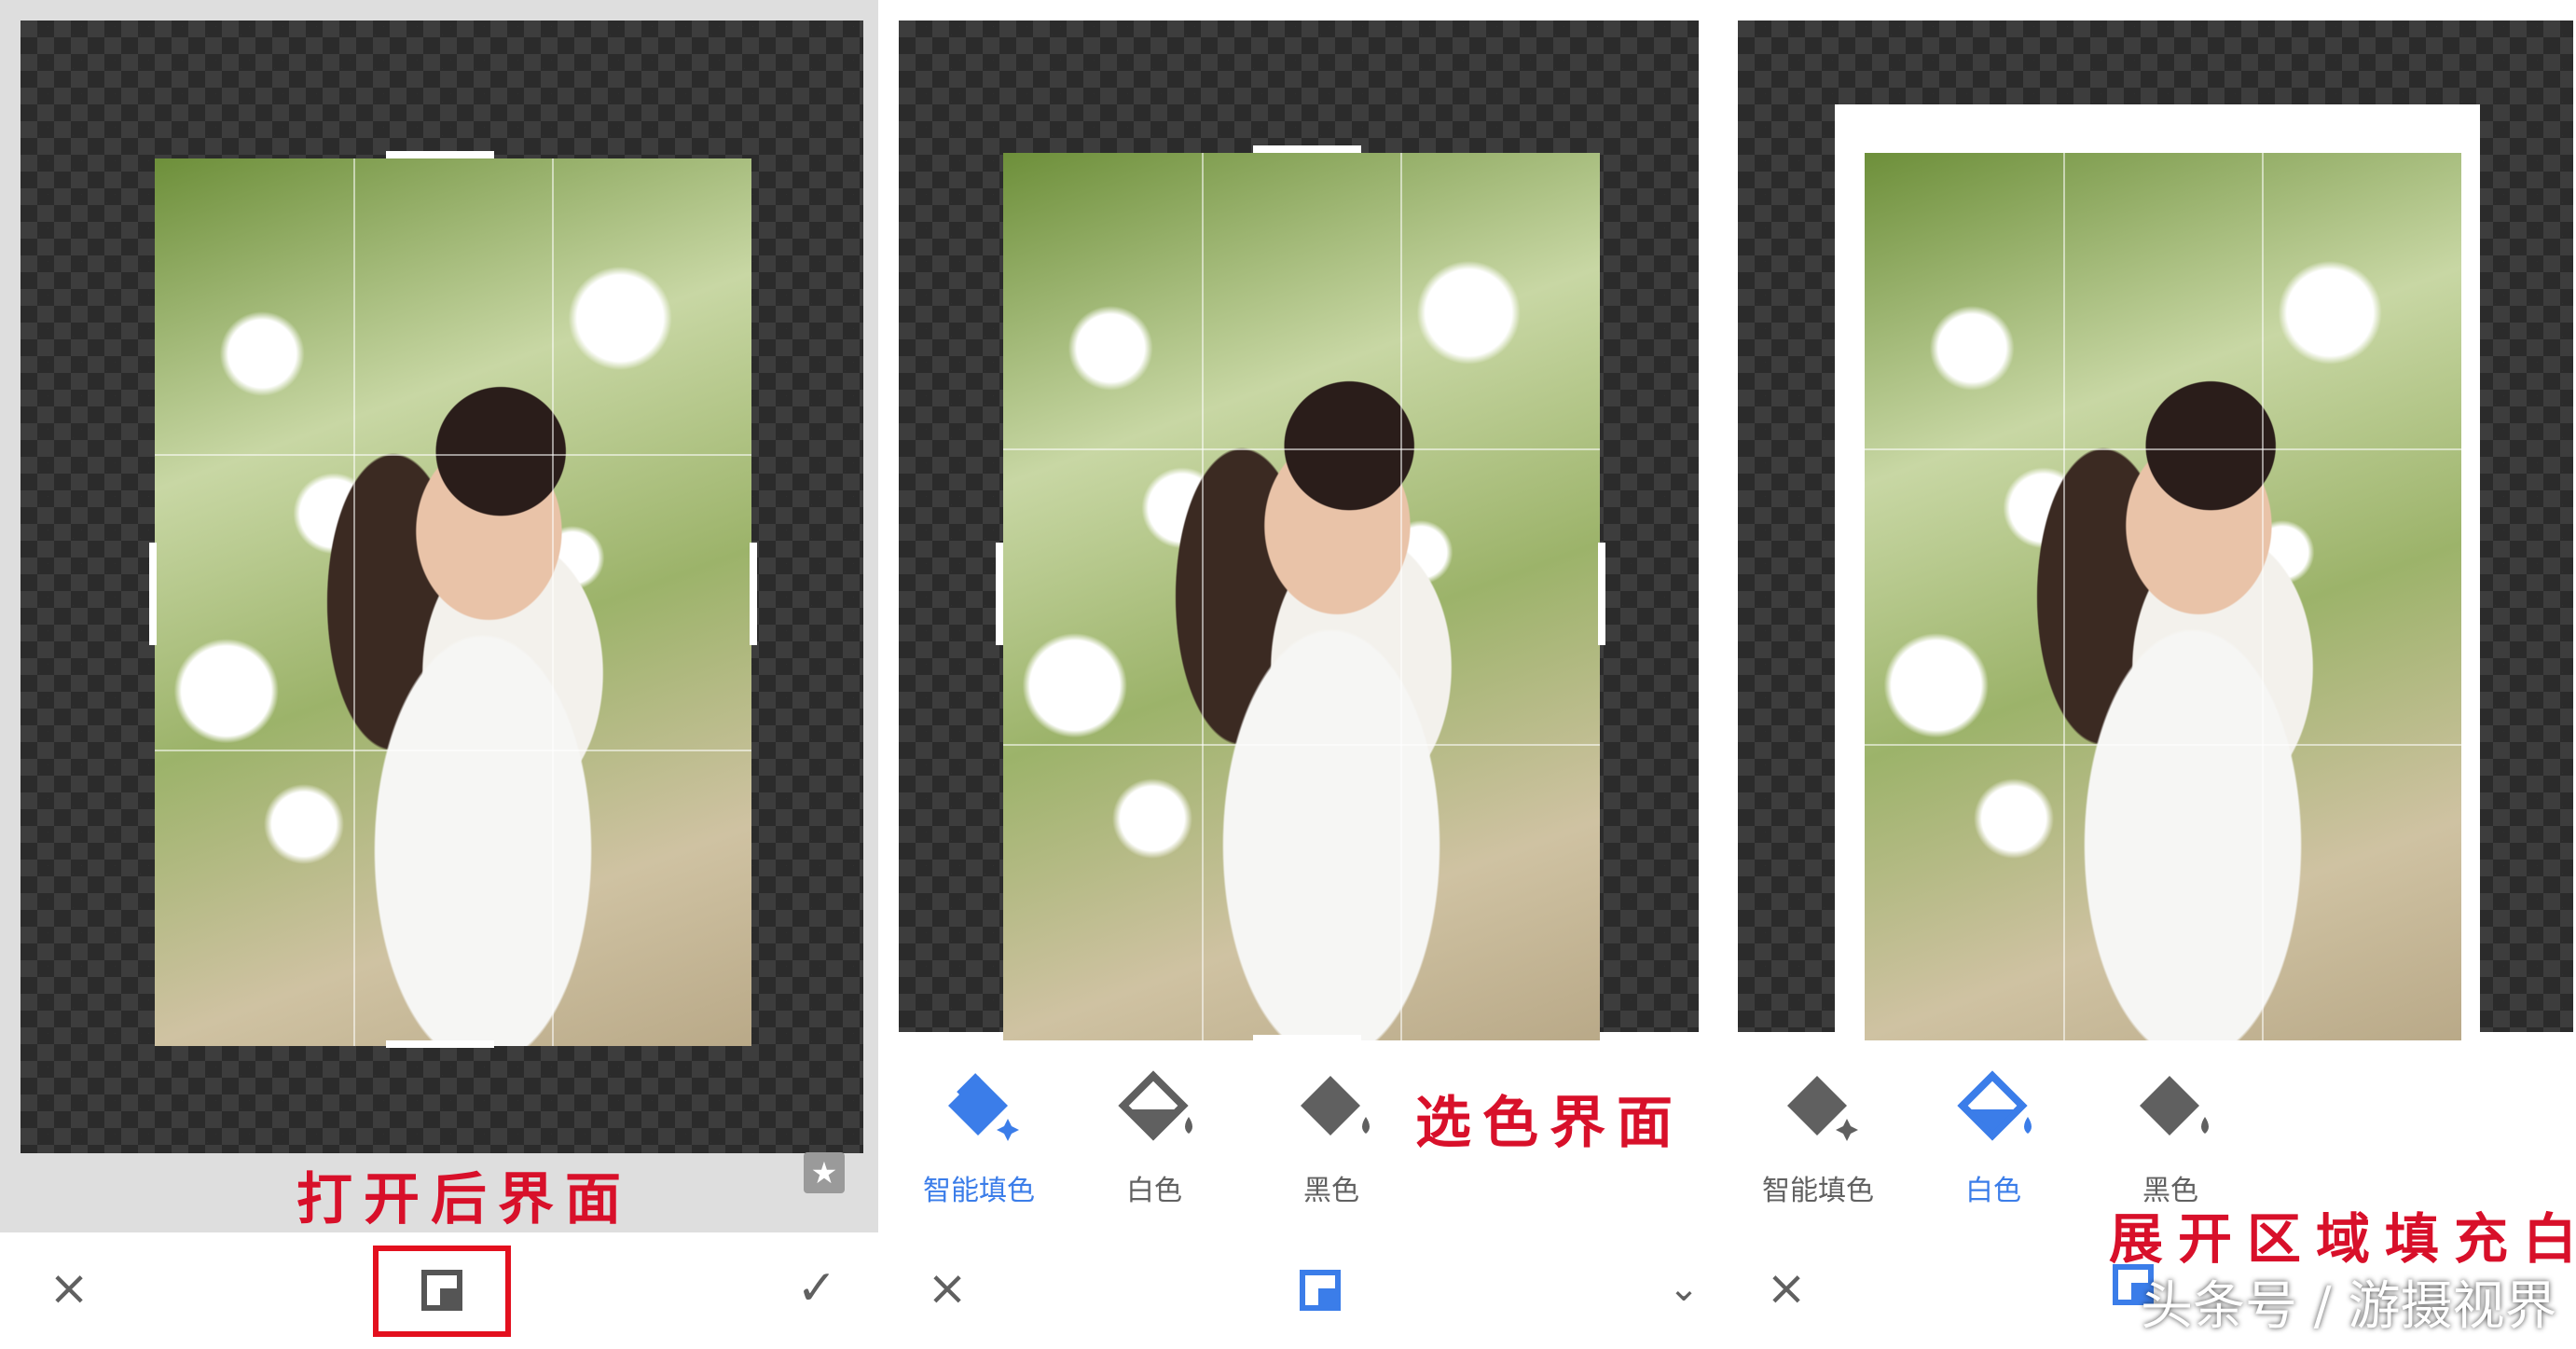 The height and width of the screenshot is (1349, 2576). What do you see at coordinates (1297, 1290) in the screenshot?
I see `bottom-toolbar: × ⌄` at bounding box center [1297, 1290].